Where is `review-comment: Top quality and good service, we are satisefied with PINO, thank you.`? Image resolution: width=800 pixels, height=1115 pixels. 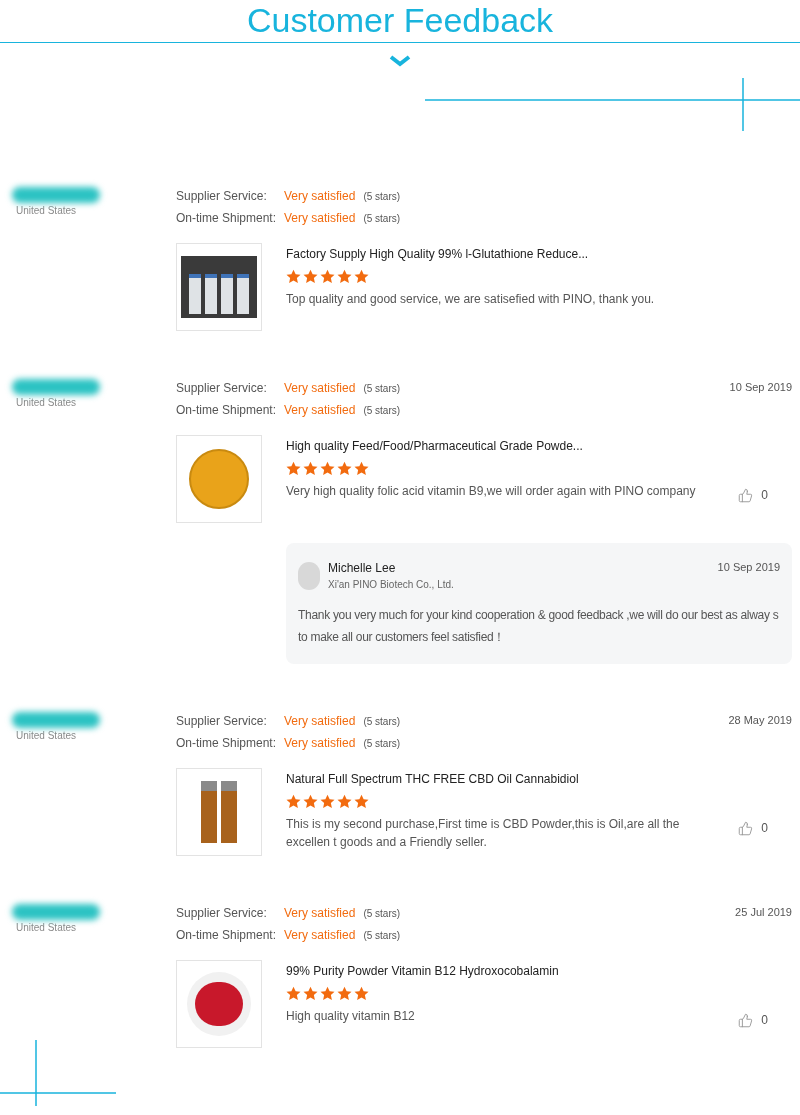
review-comment: Top quality and good service, we are satisefied with PINO, thank you. is located at coordinates (470, 299).